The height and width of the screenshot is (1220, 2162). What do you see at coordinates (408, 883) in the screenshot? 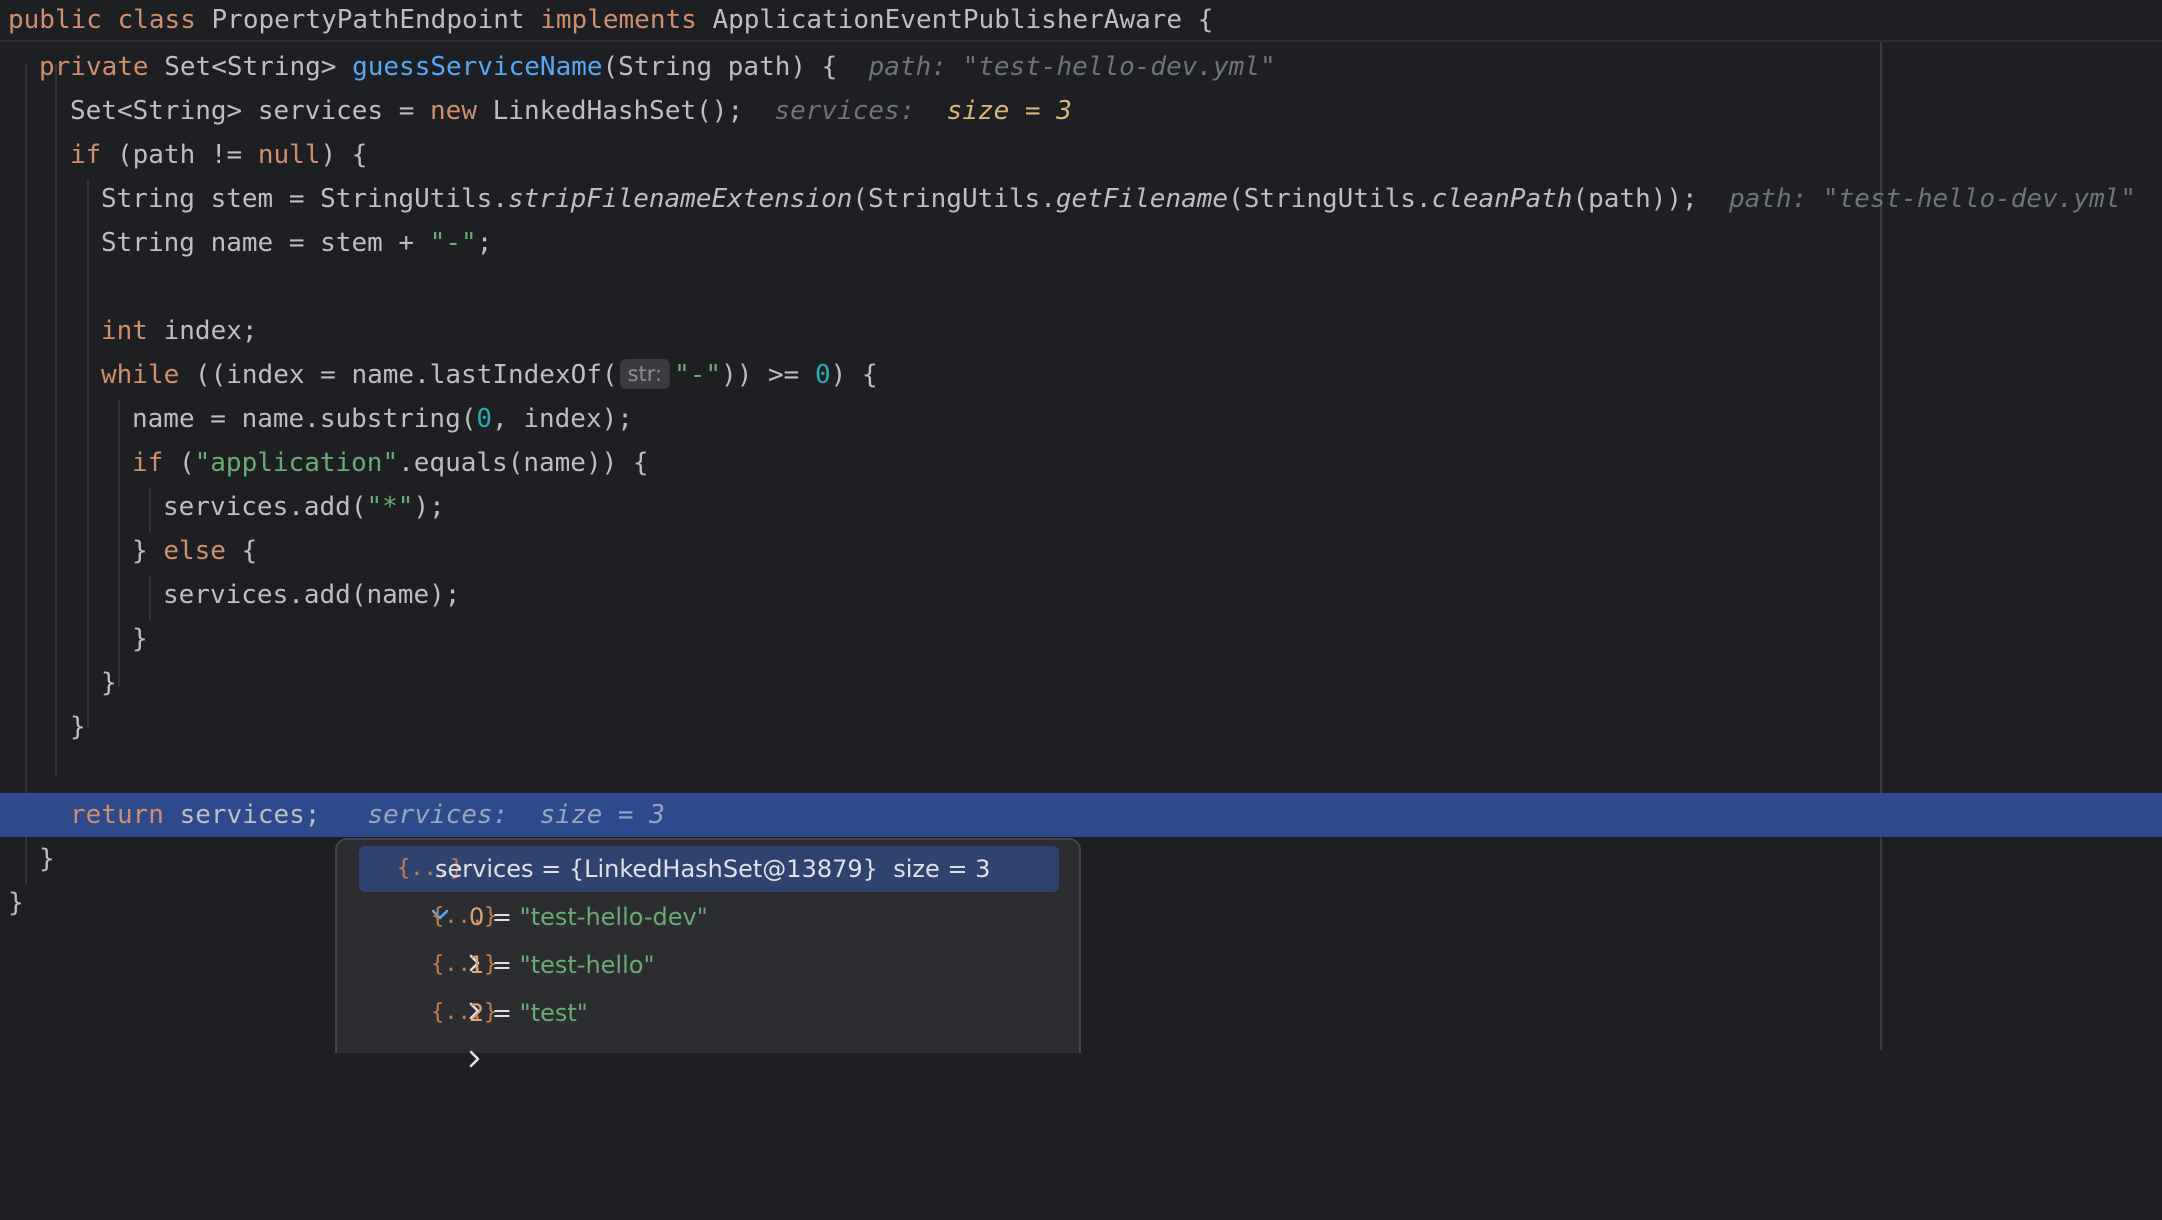
I see `chevron-down-icon` at bounding box center [408, 883].